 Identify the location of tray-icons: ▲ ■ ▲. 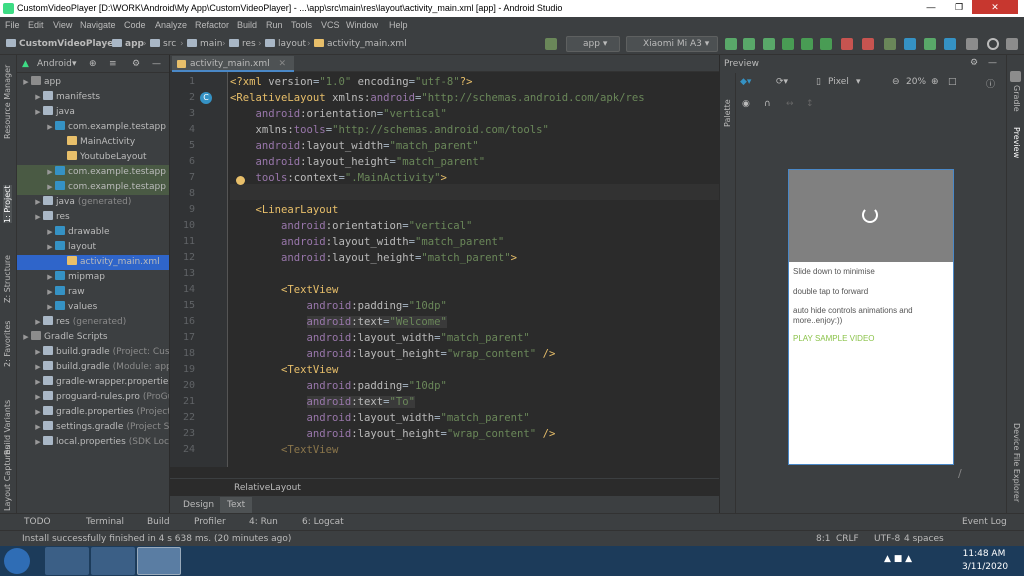
(898, 559).